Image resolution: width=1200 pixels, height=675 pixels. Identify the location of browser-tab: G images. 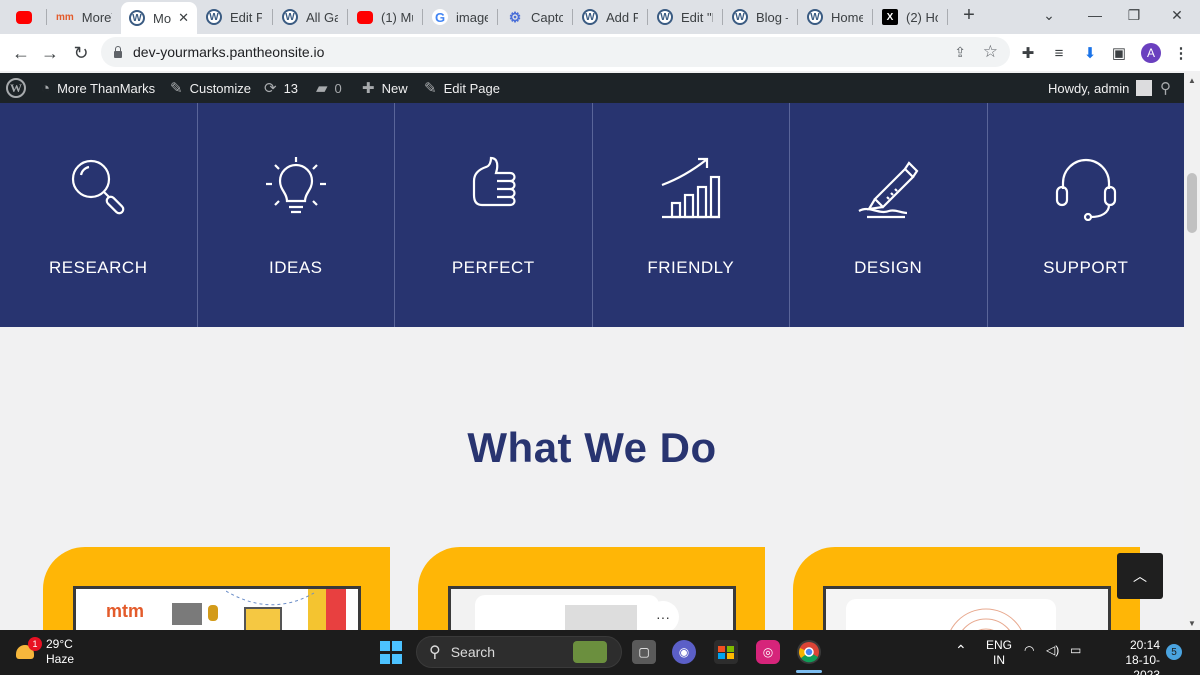
(460, 17).